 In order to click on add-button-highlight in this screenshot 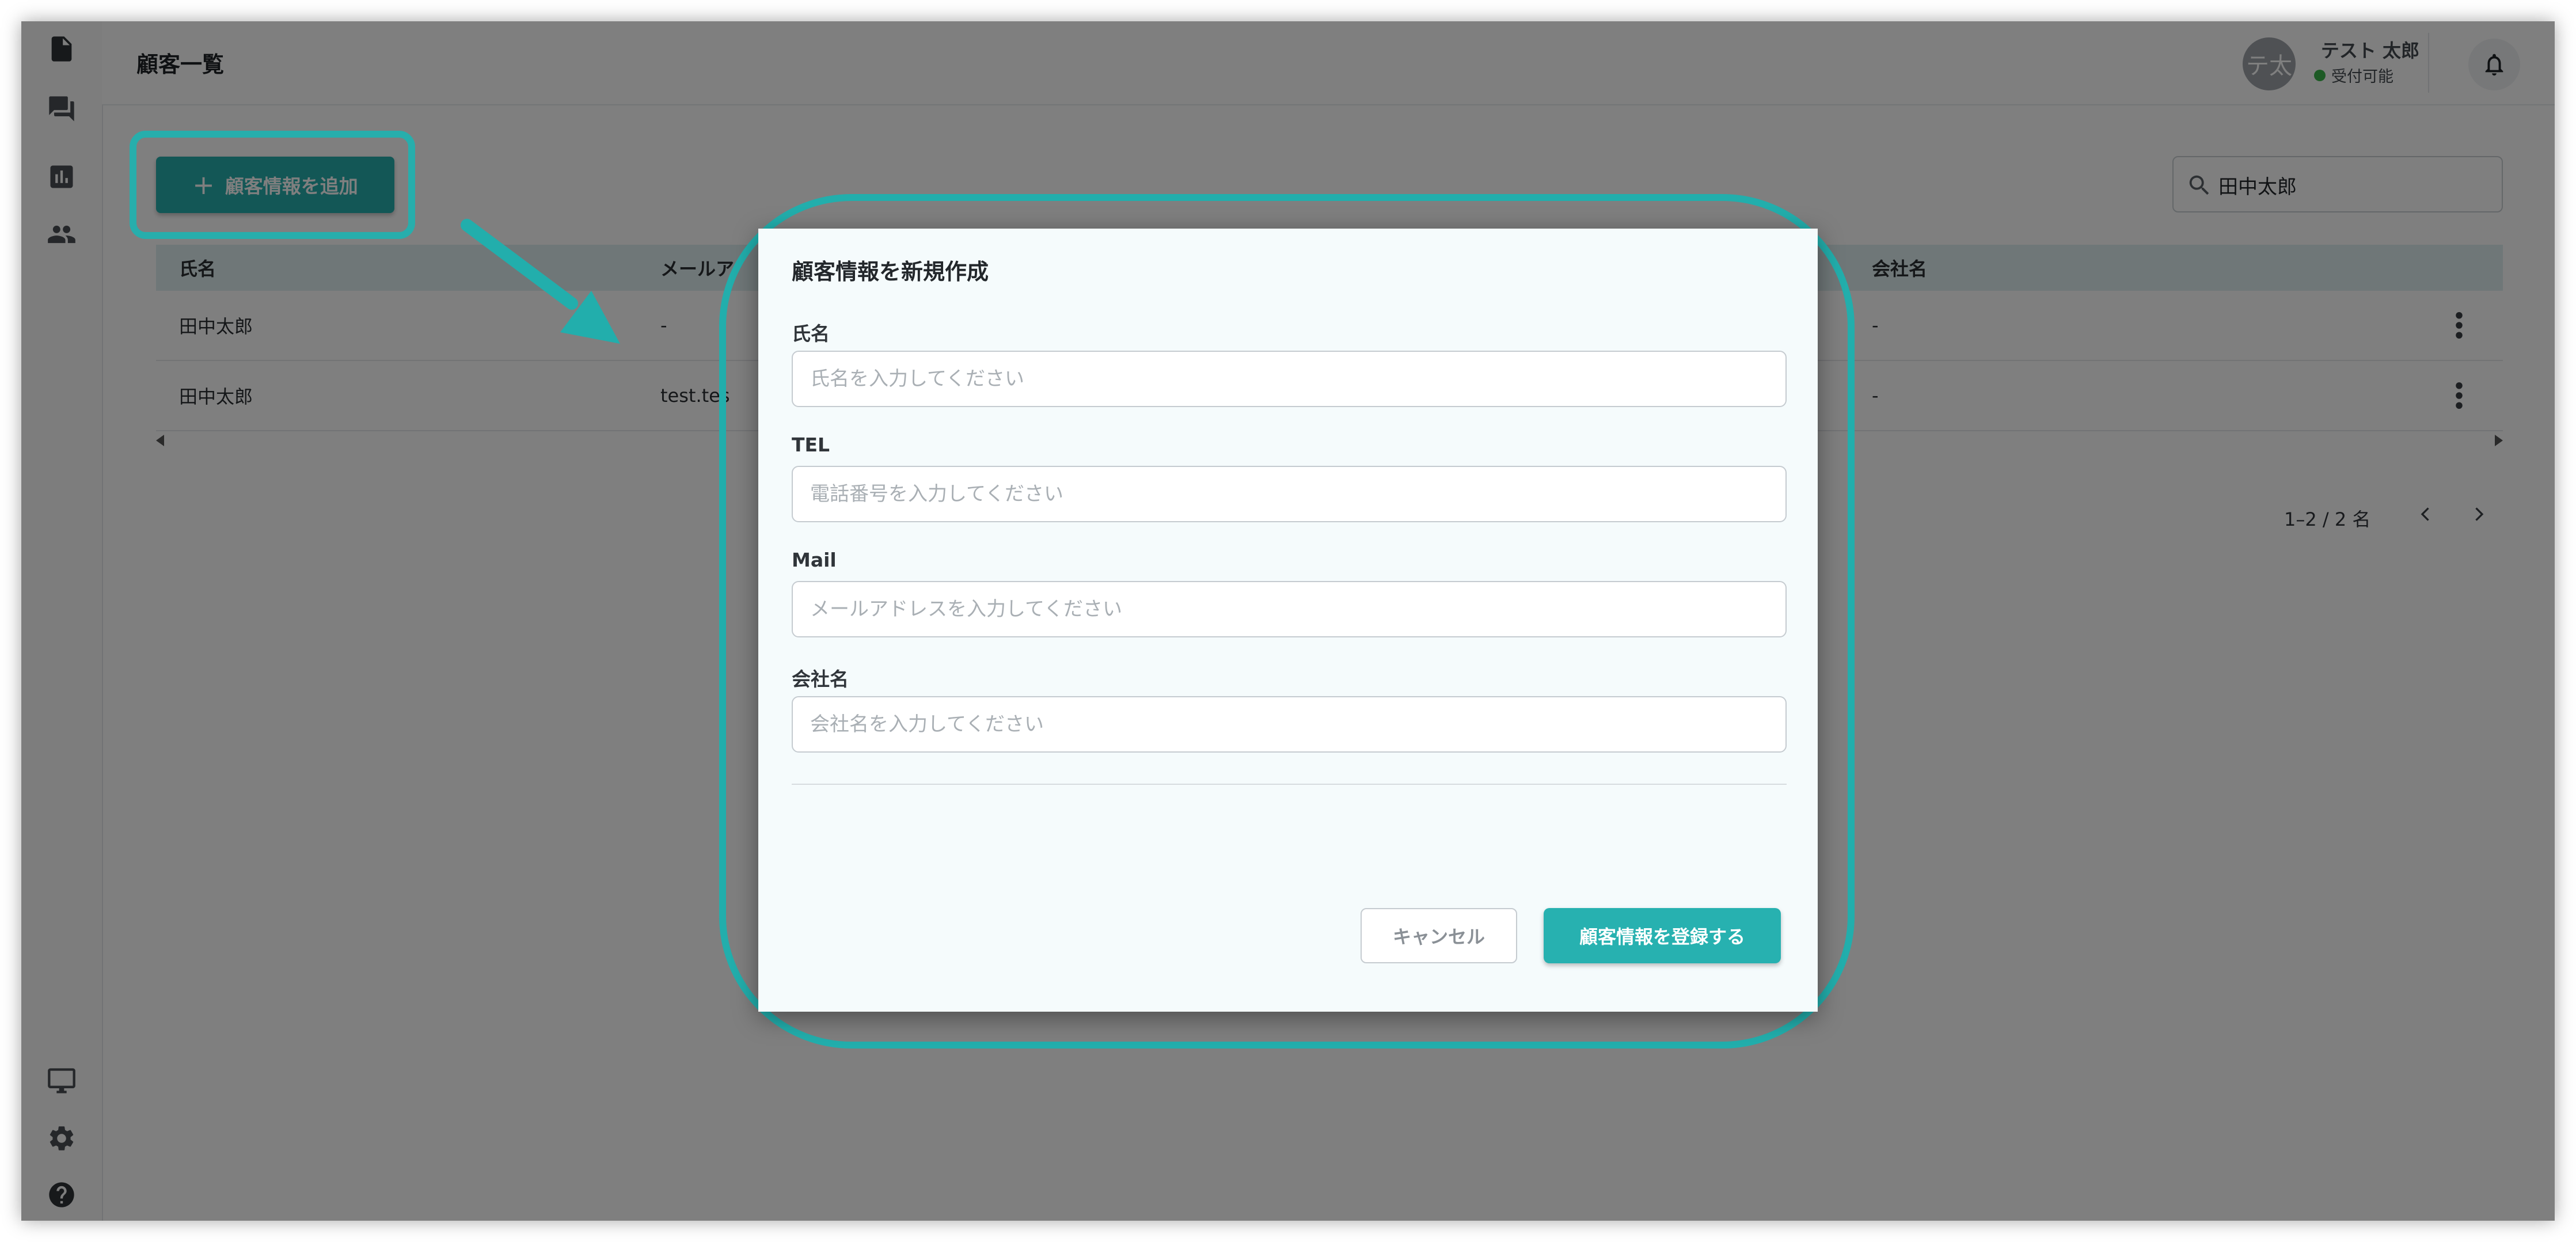, I will do `click(272, 185)`.